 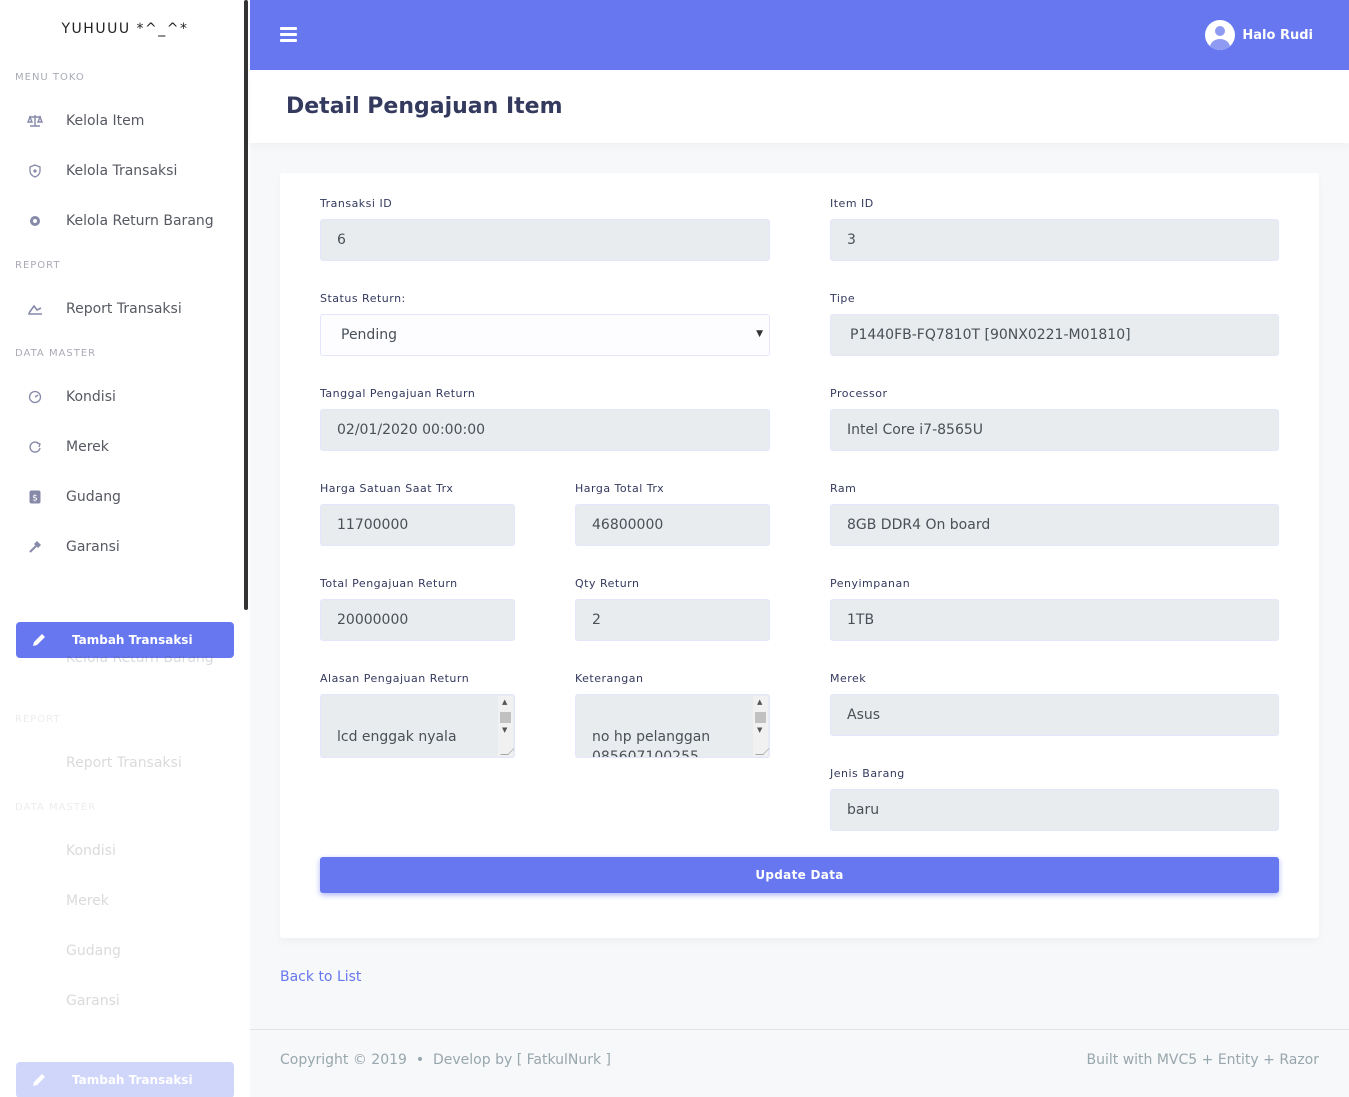 What do you see at coordinates (867, 773) in the screenshot?
I see `field-label: Jenis Barang` at bounding box center [867, 773].